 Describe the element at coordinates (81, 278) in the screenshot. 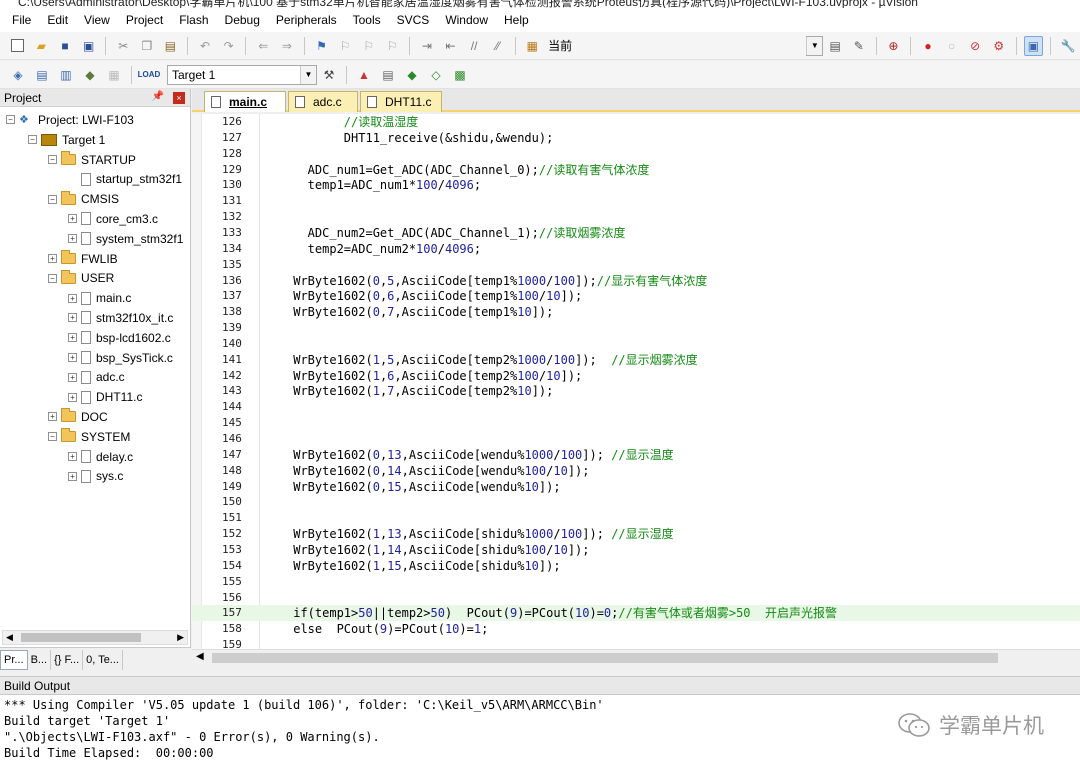

I see `tree-folder: − USER` at that location.